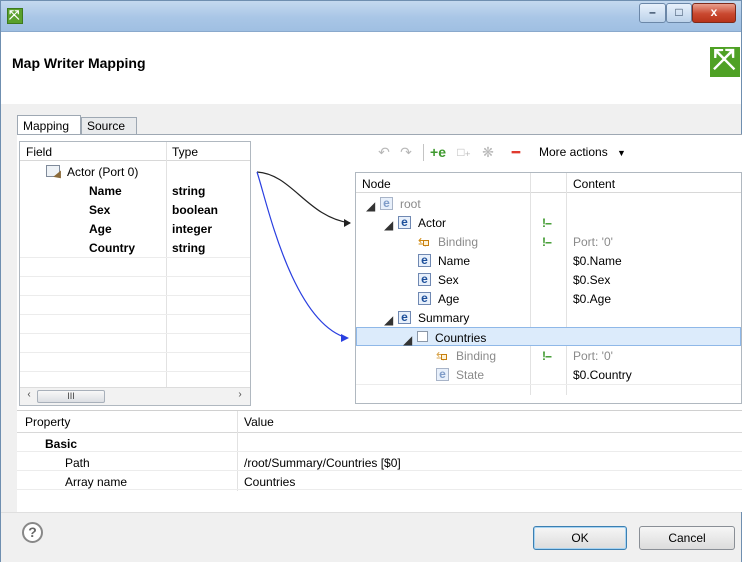 The width and height of the screenshot is (742, 562). Describe the element at coordinates (548, 317) in the screenshot. I see `tree-row: ◢ e Summary` at that location.